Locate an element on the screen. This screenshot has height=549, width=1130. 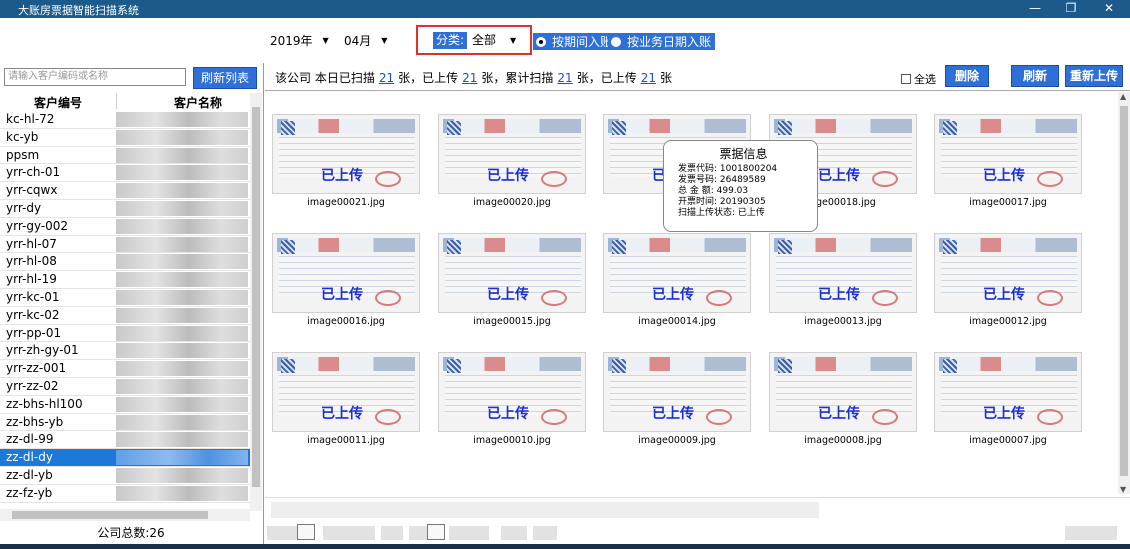
maximize-button: ❐ is located at coordinates (1071, 9).